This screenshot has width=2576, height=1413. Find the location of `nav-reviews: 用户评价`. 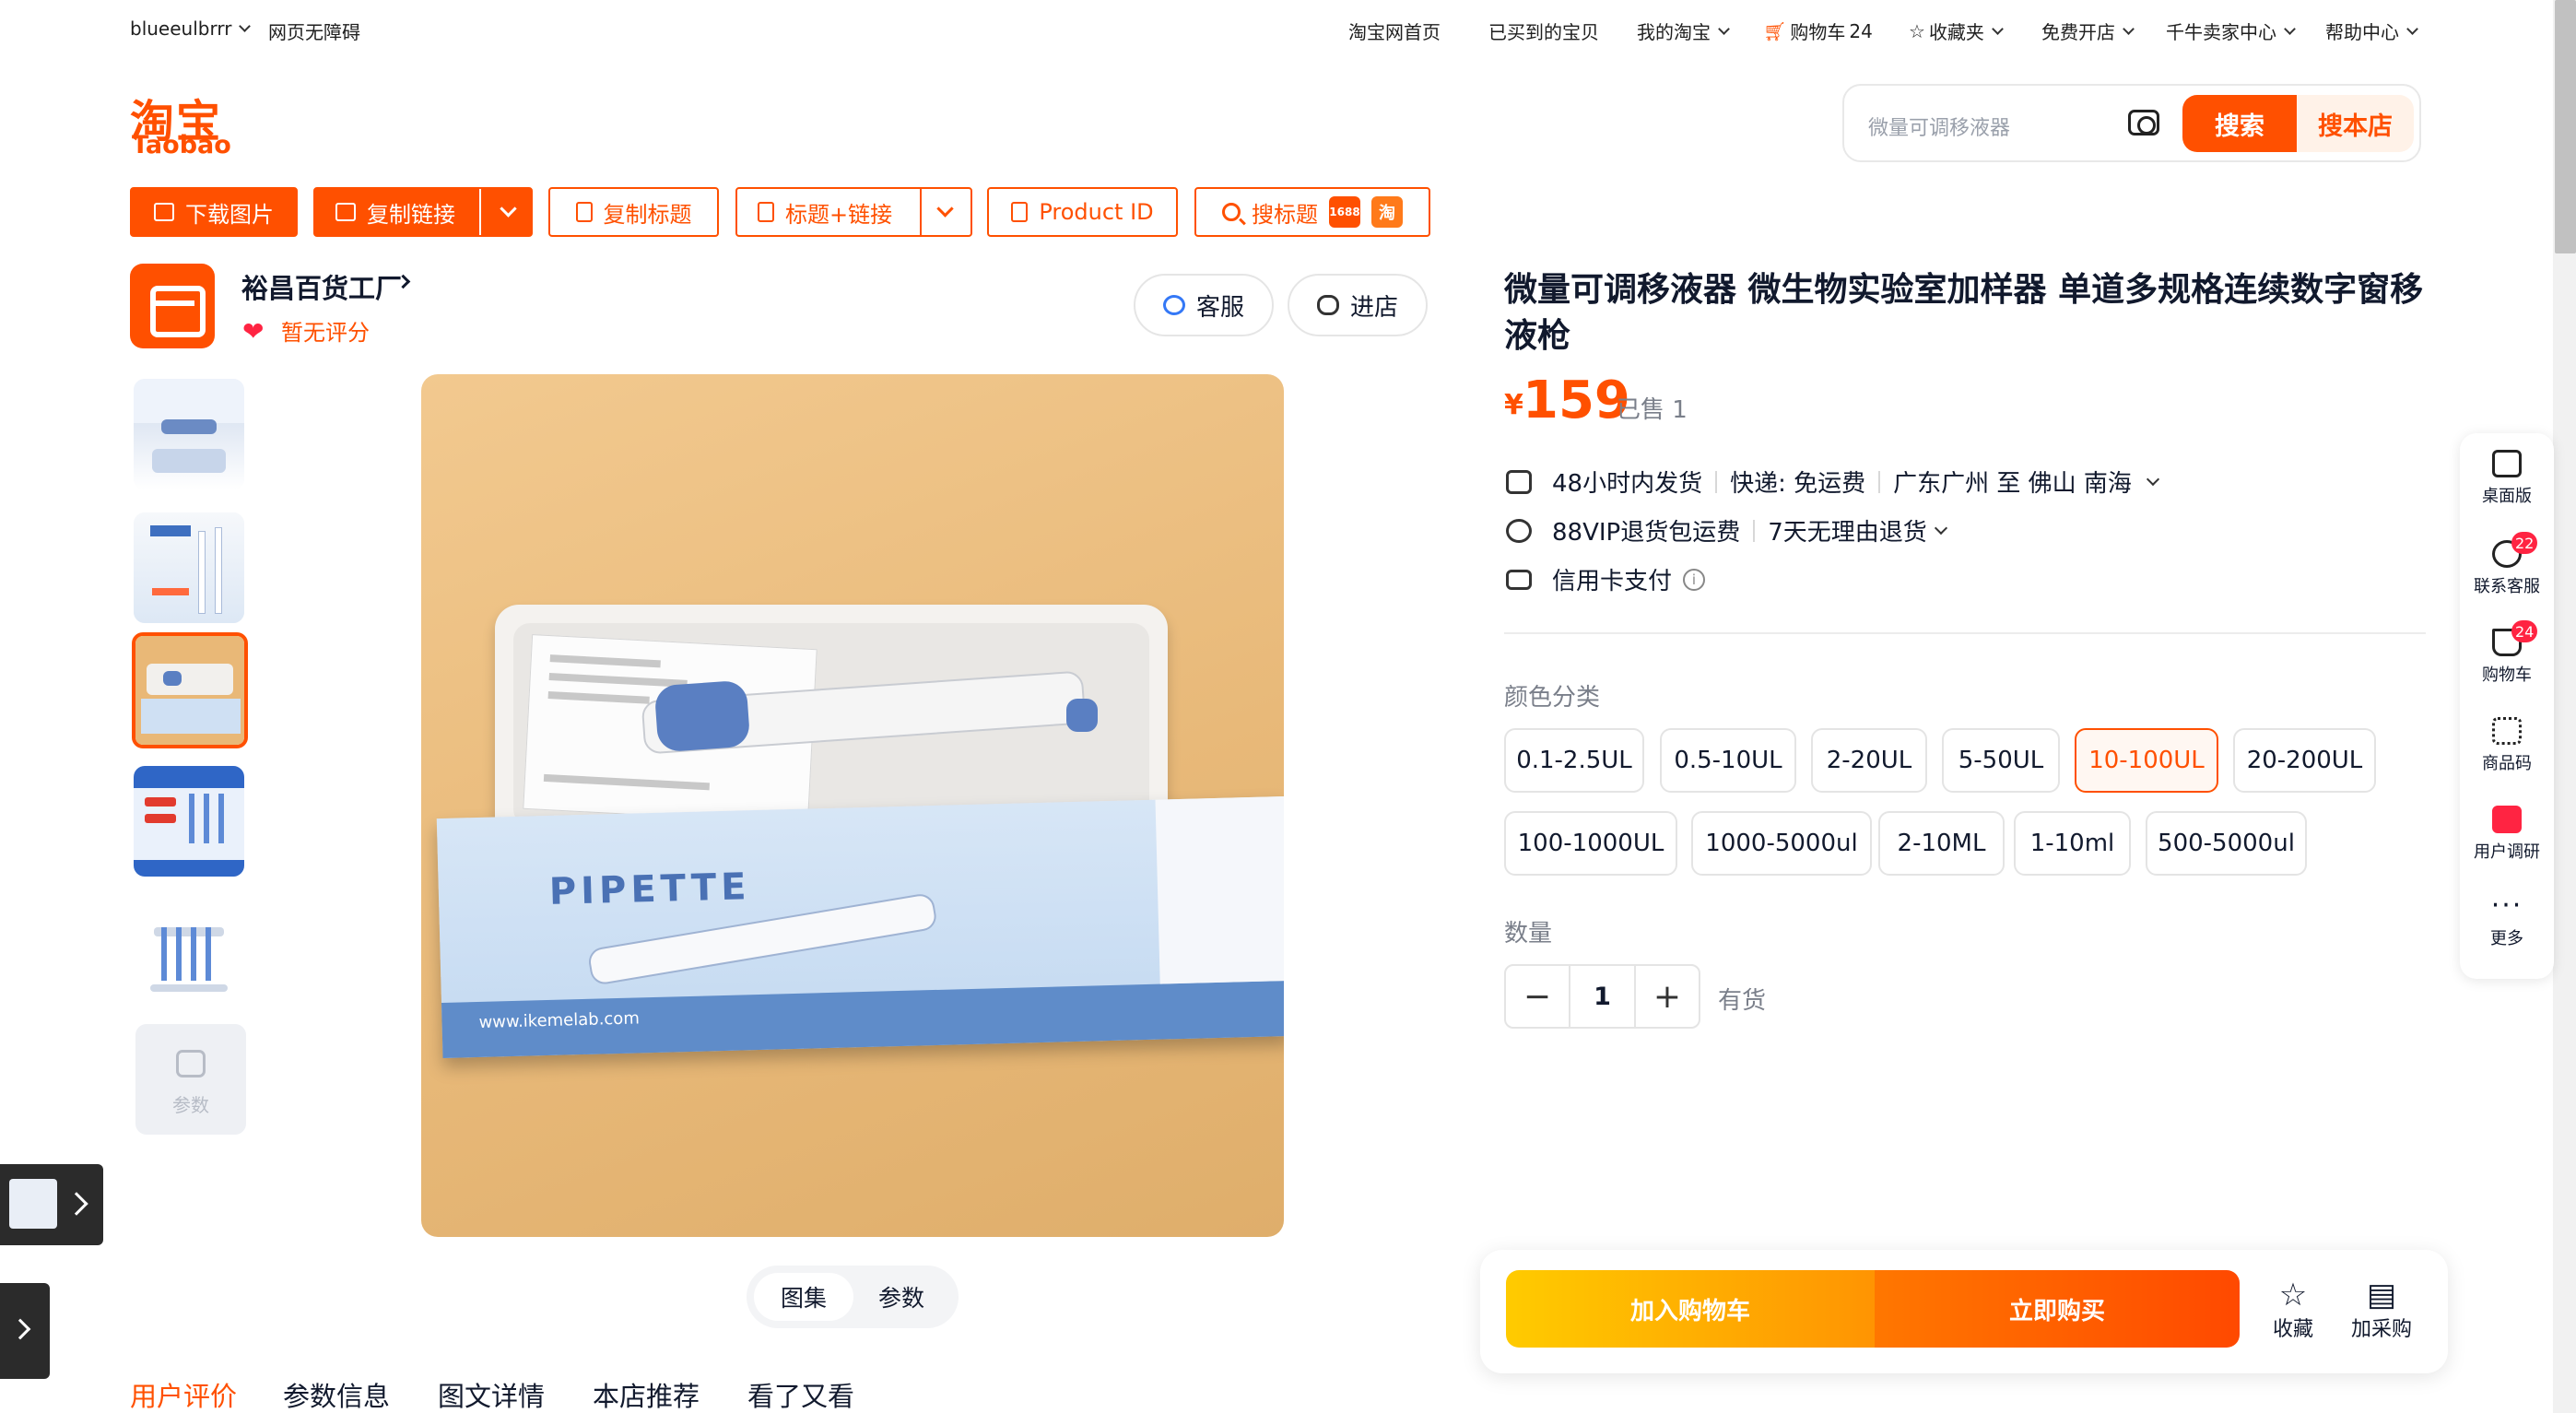

nav-reviews: 用户评价 is located at coordinates (184, 1394).